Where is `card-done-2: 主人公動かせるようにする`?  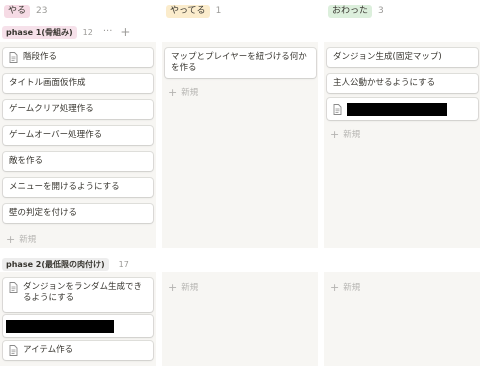 card-done-2: 主人公動かせるようにする is located at coordinates (402, 83).